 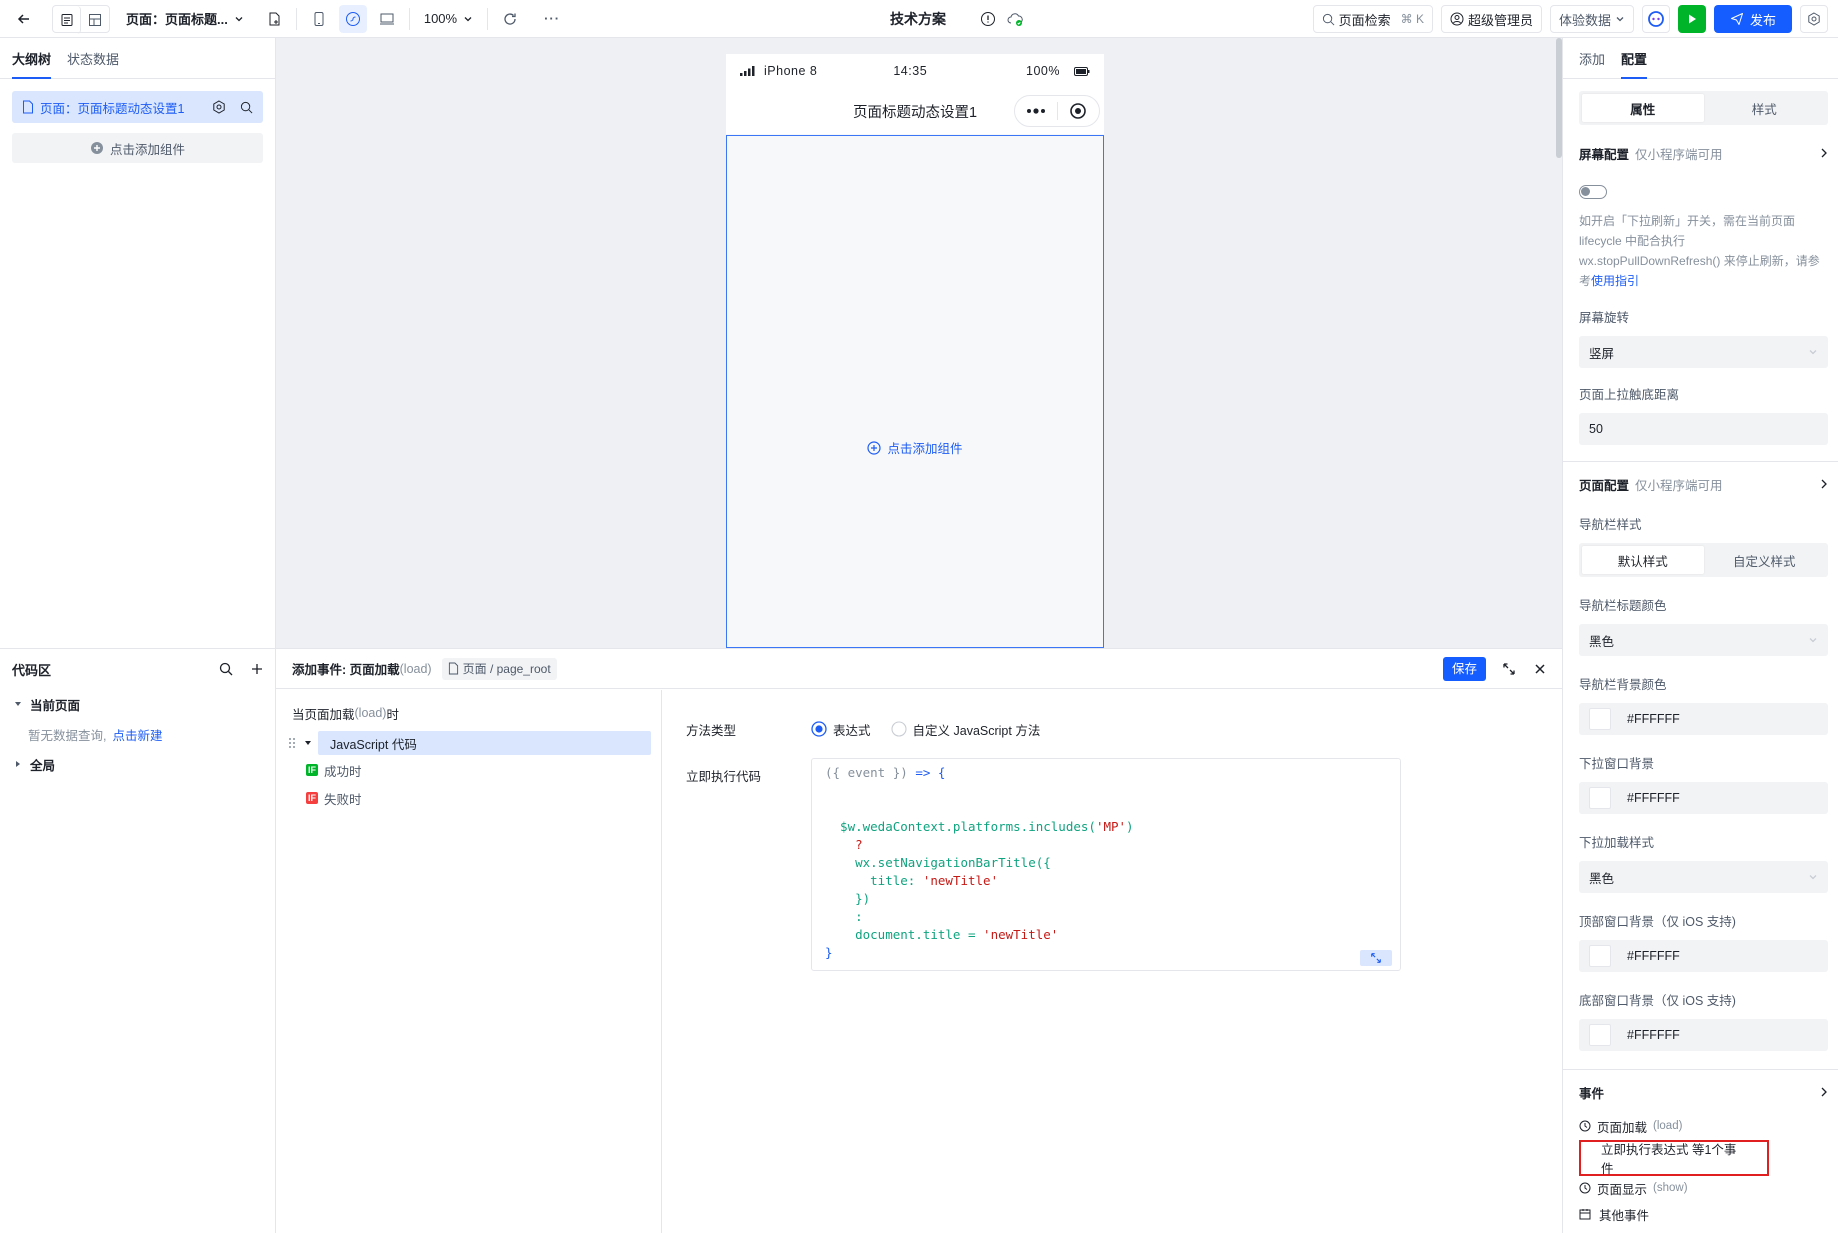 I want to click on event-load-summary: 立即执行表达式 等1个事件, so click(x=1674, y=1158).